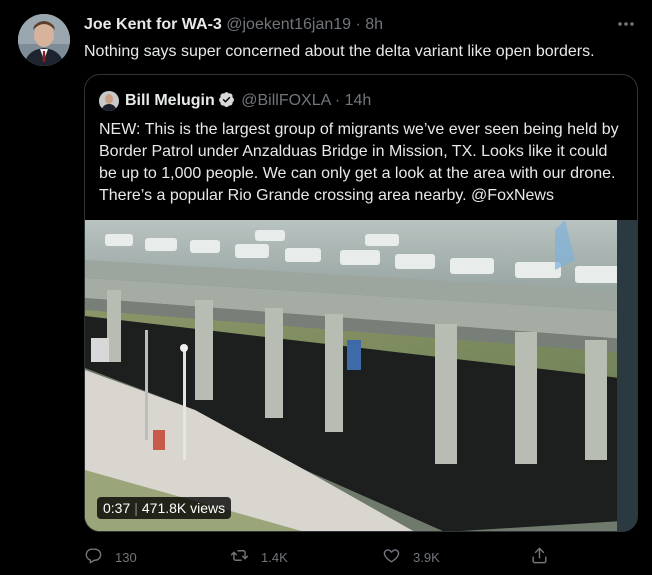  I want to click on video-views: 471.8K views, so click(183, 508).